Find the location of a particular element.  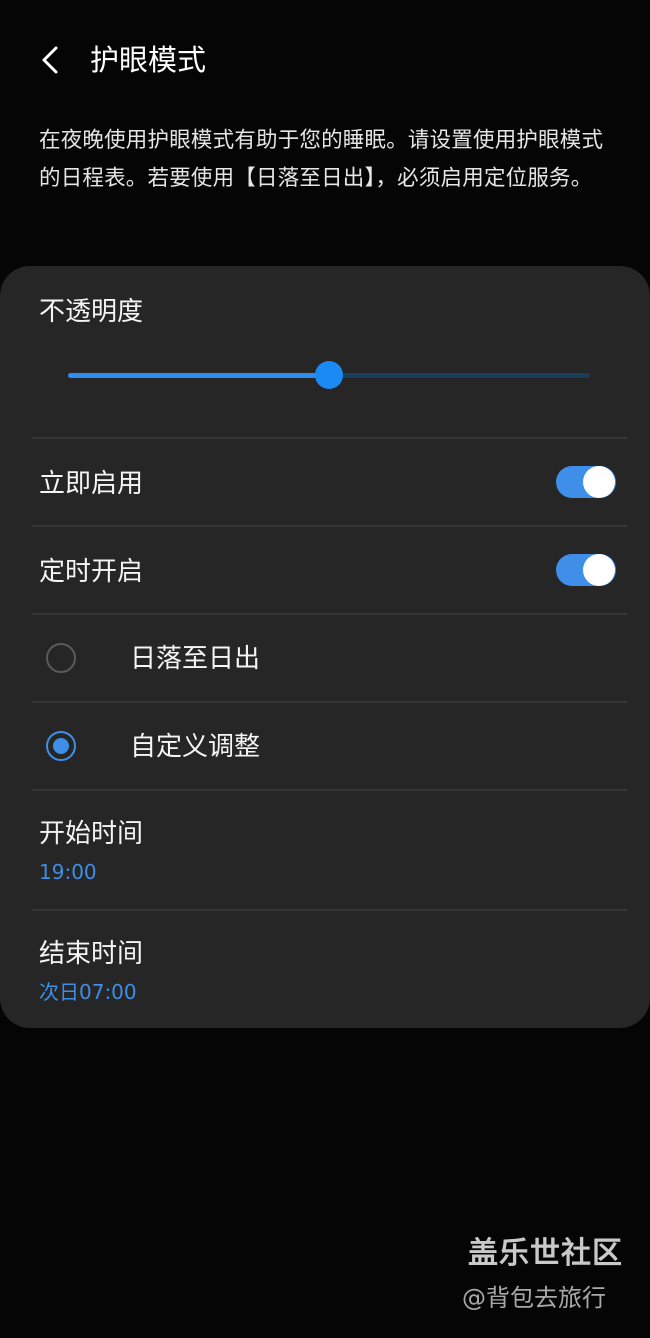

radio-dot is located at coordinates (61, 746).